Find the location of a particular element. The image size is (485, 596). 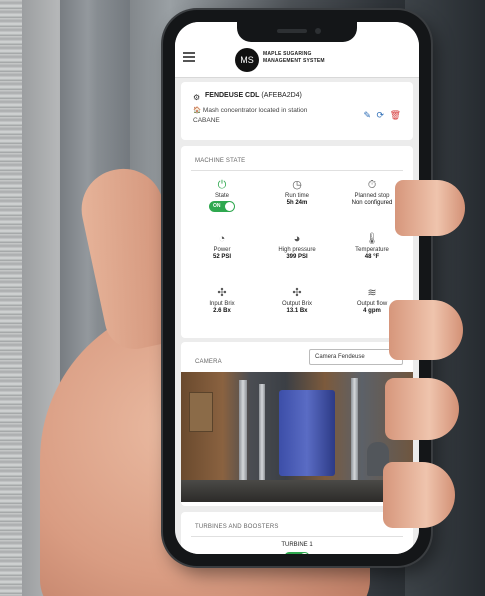

phone-notch is located at coordinates (297, 32).